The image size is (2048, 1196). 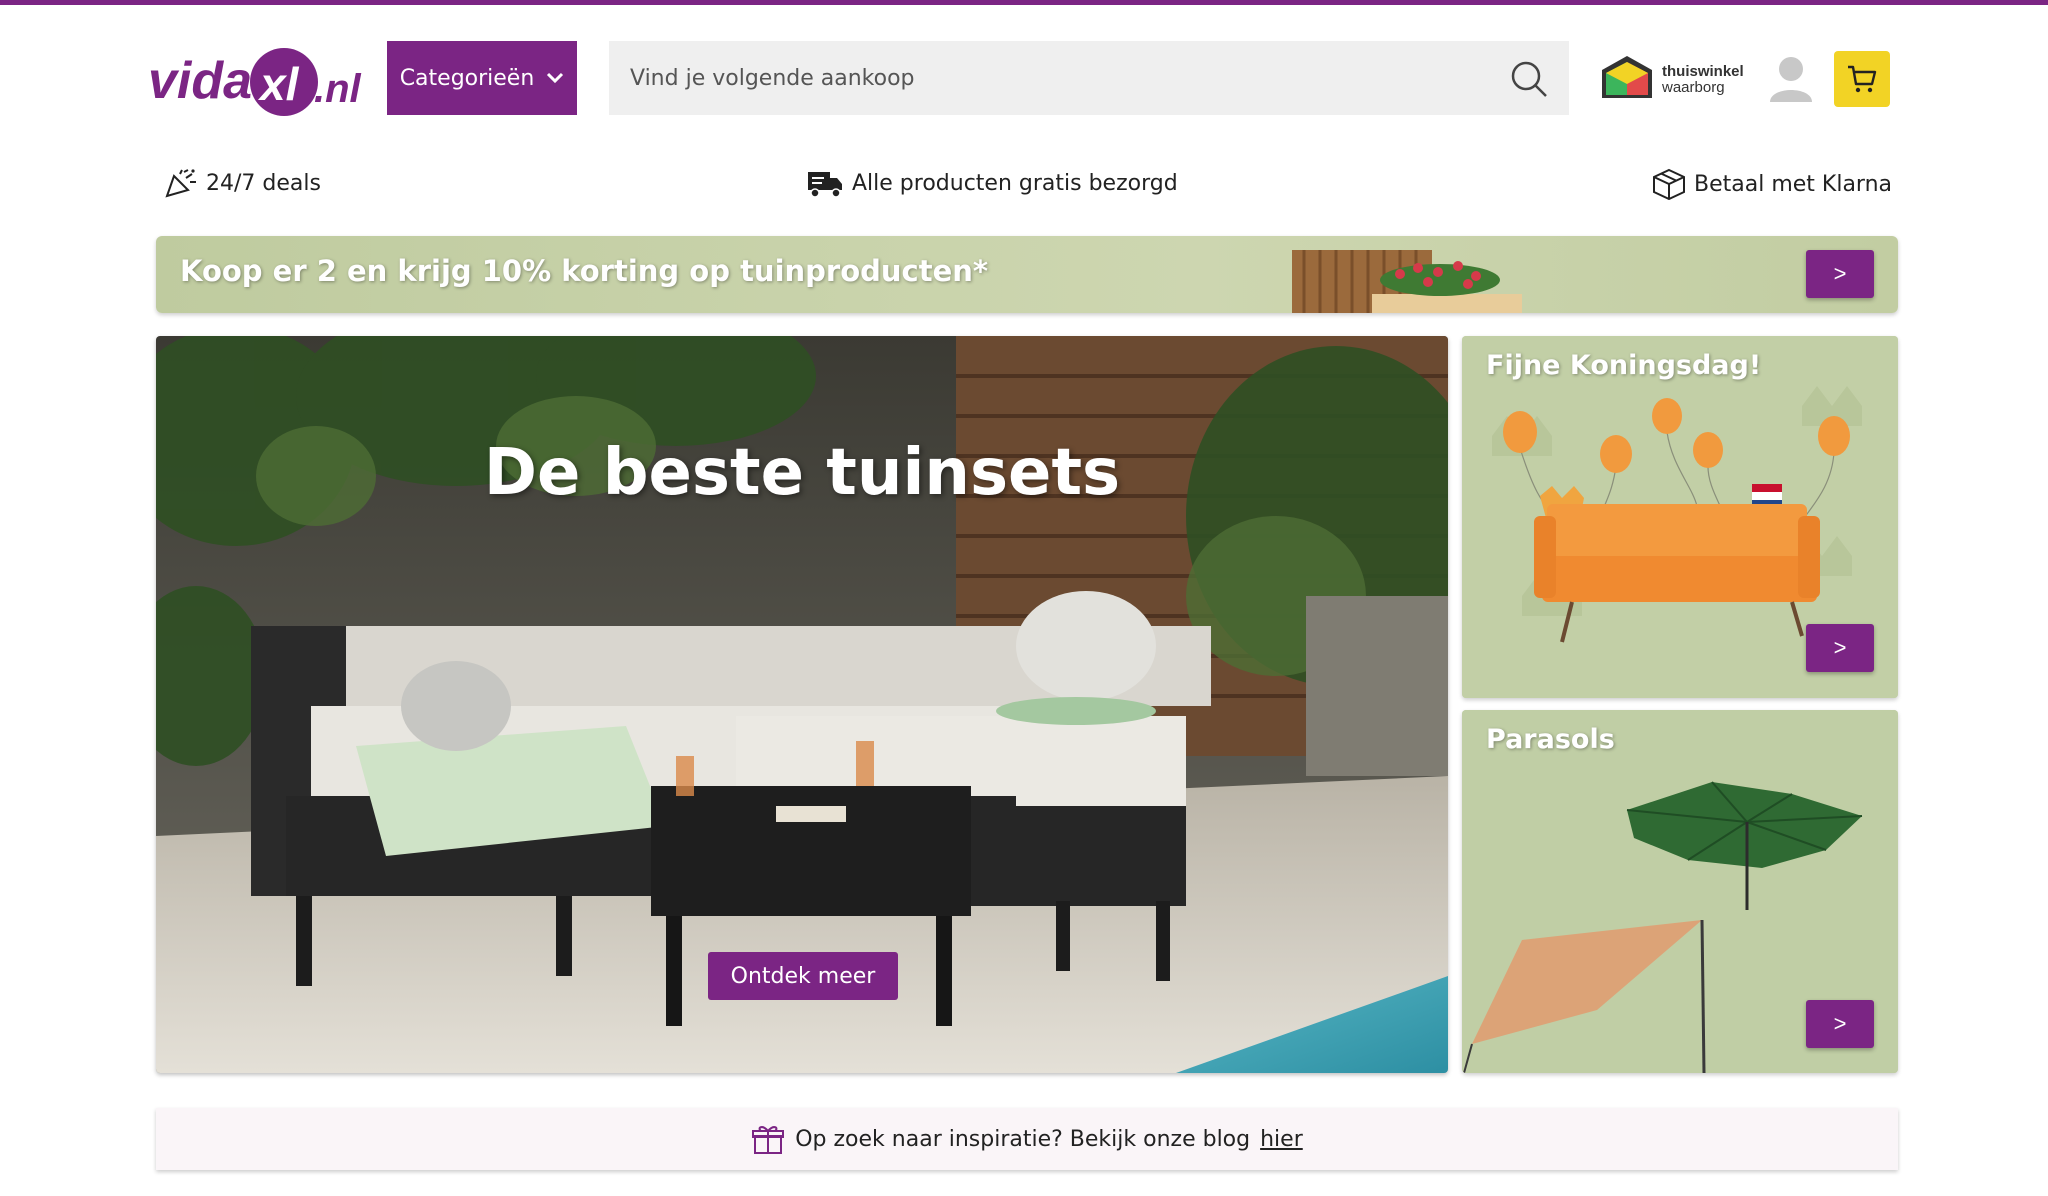 I want to click on categories-button: Categorieën, so click(x=482, y=78).